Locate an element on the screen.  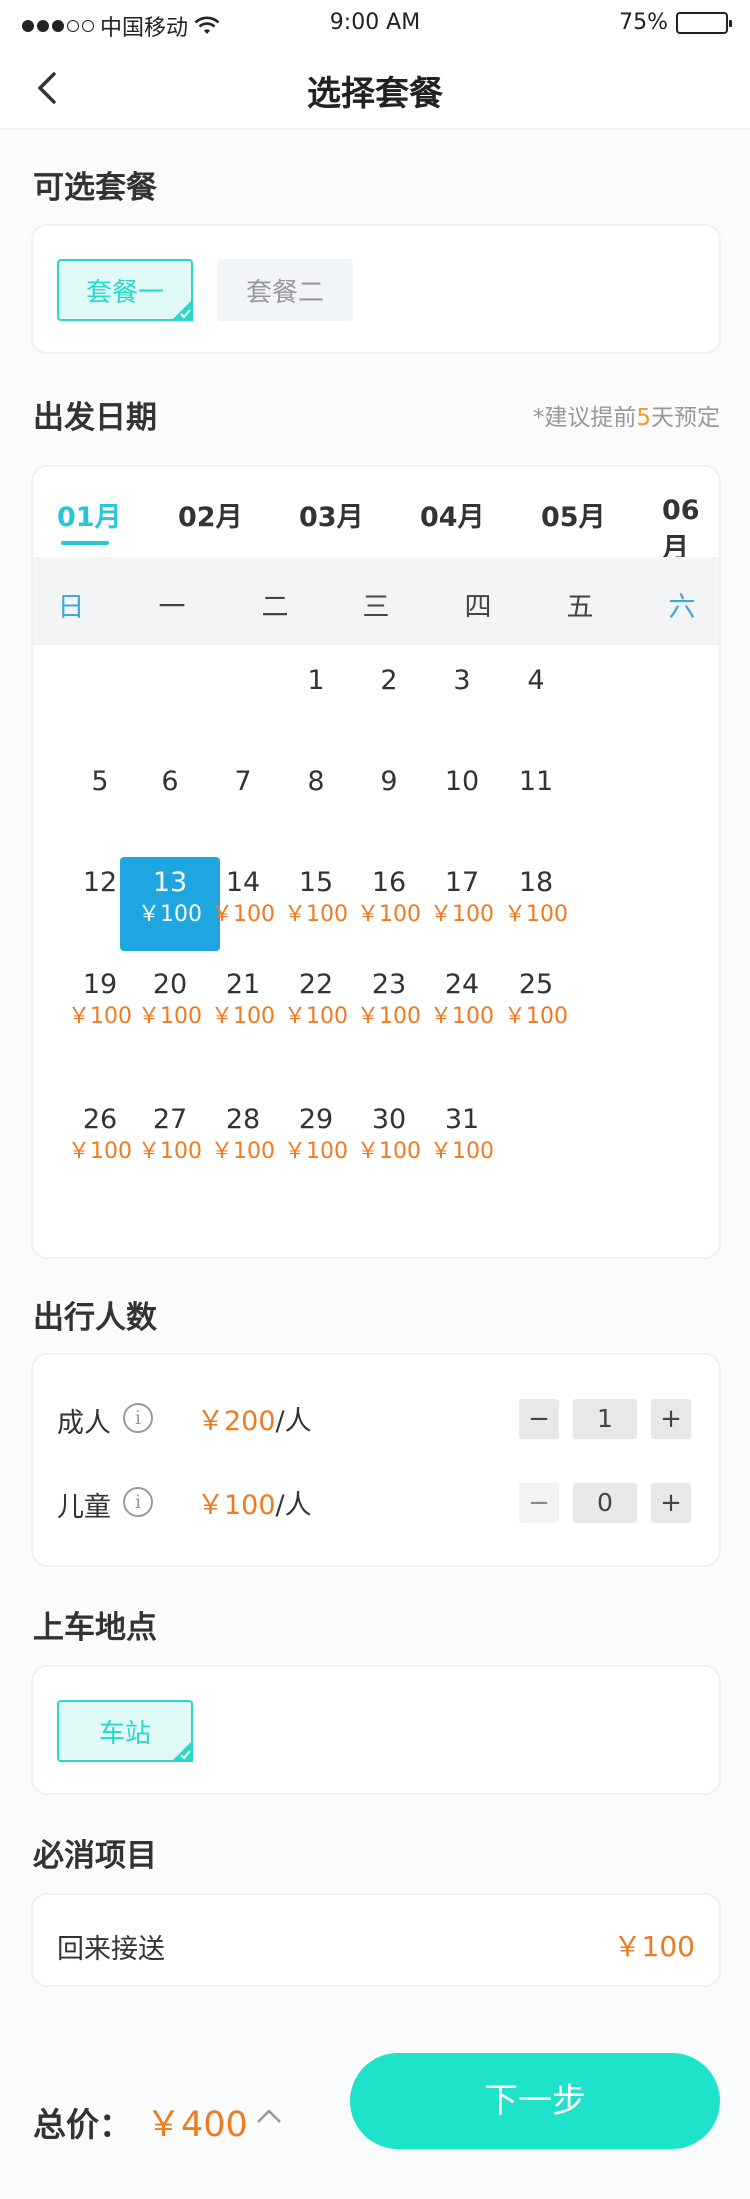
day-number: 25 is located at coordinates (536, 984).